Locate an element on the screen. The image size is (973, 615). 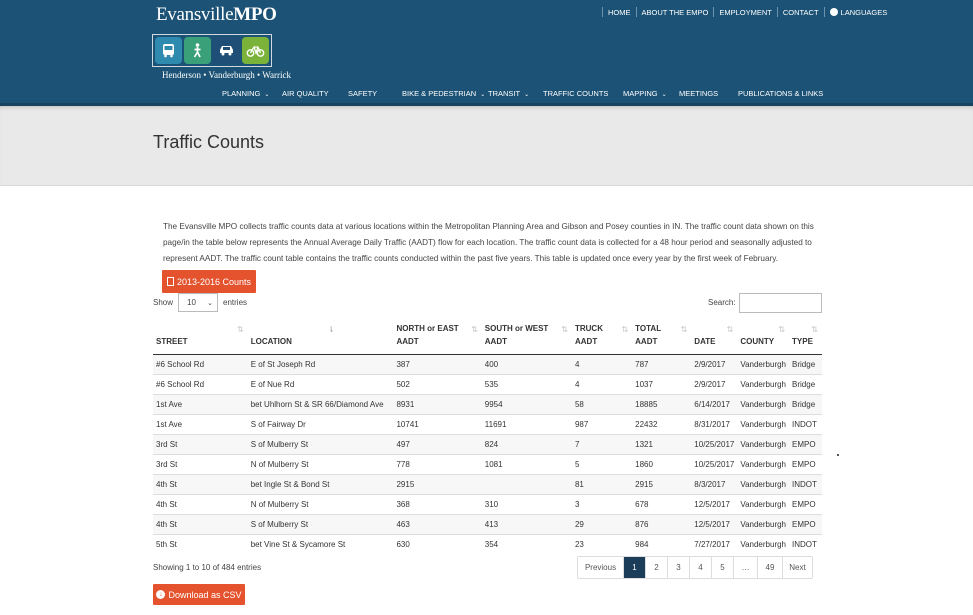
table-cell is located at coordinates (526, 484).